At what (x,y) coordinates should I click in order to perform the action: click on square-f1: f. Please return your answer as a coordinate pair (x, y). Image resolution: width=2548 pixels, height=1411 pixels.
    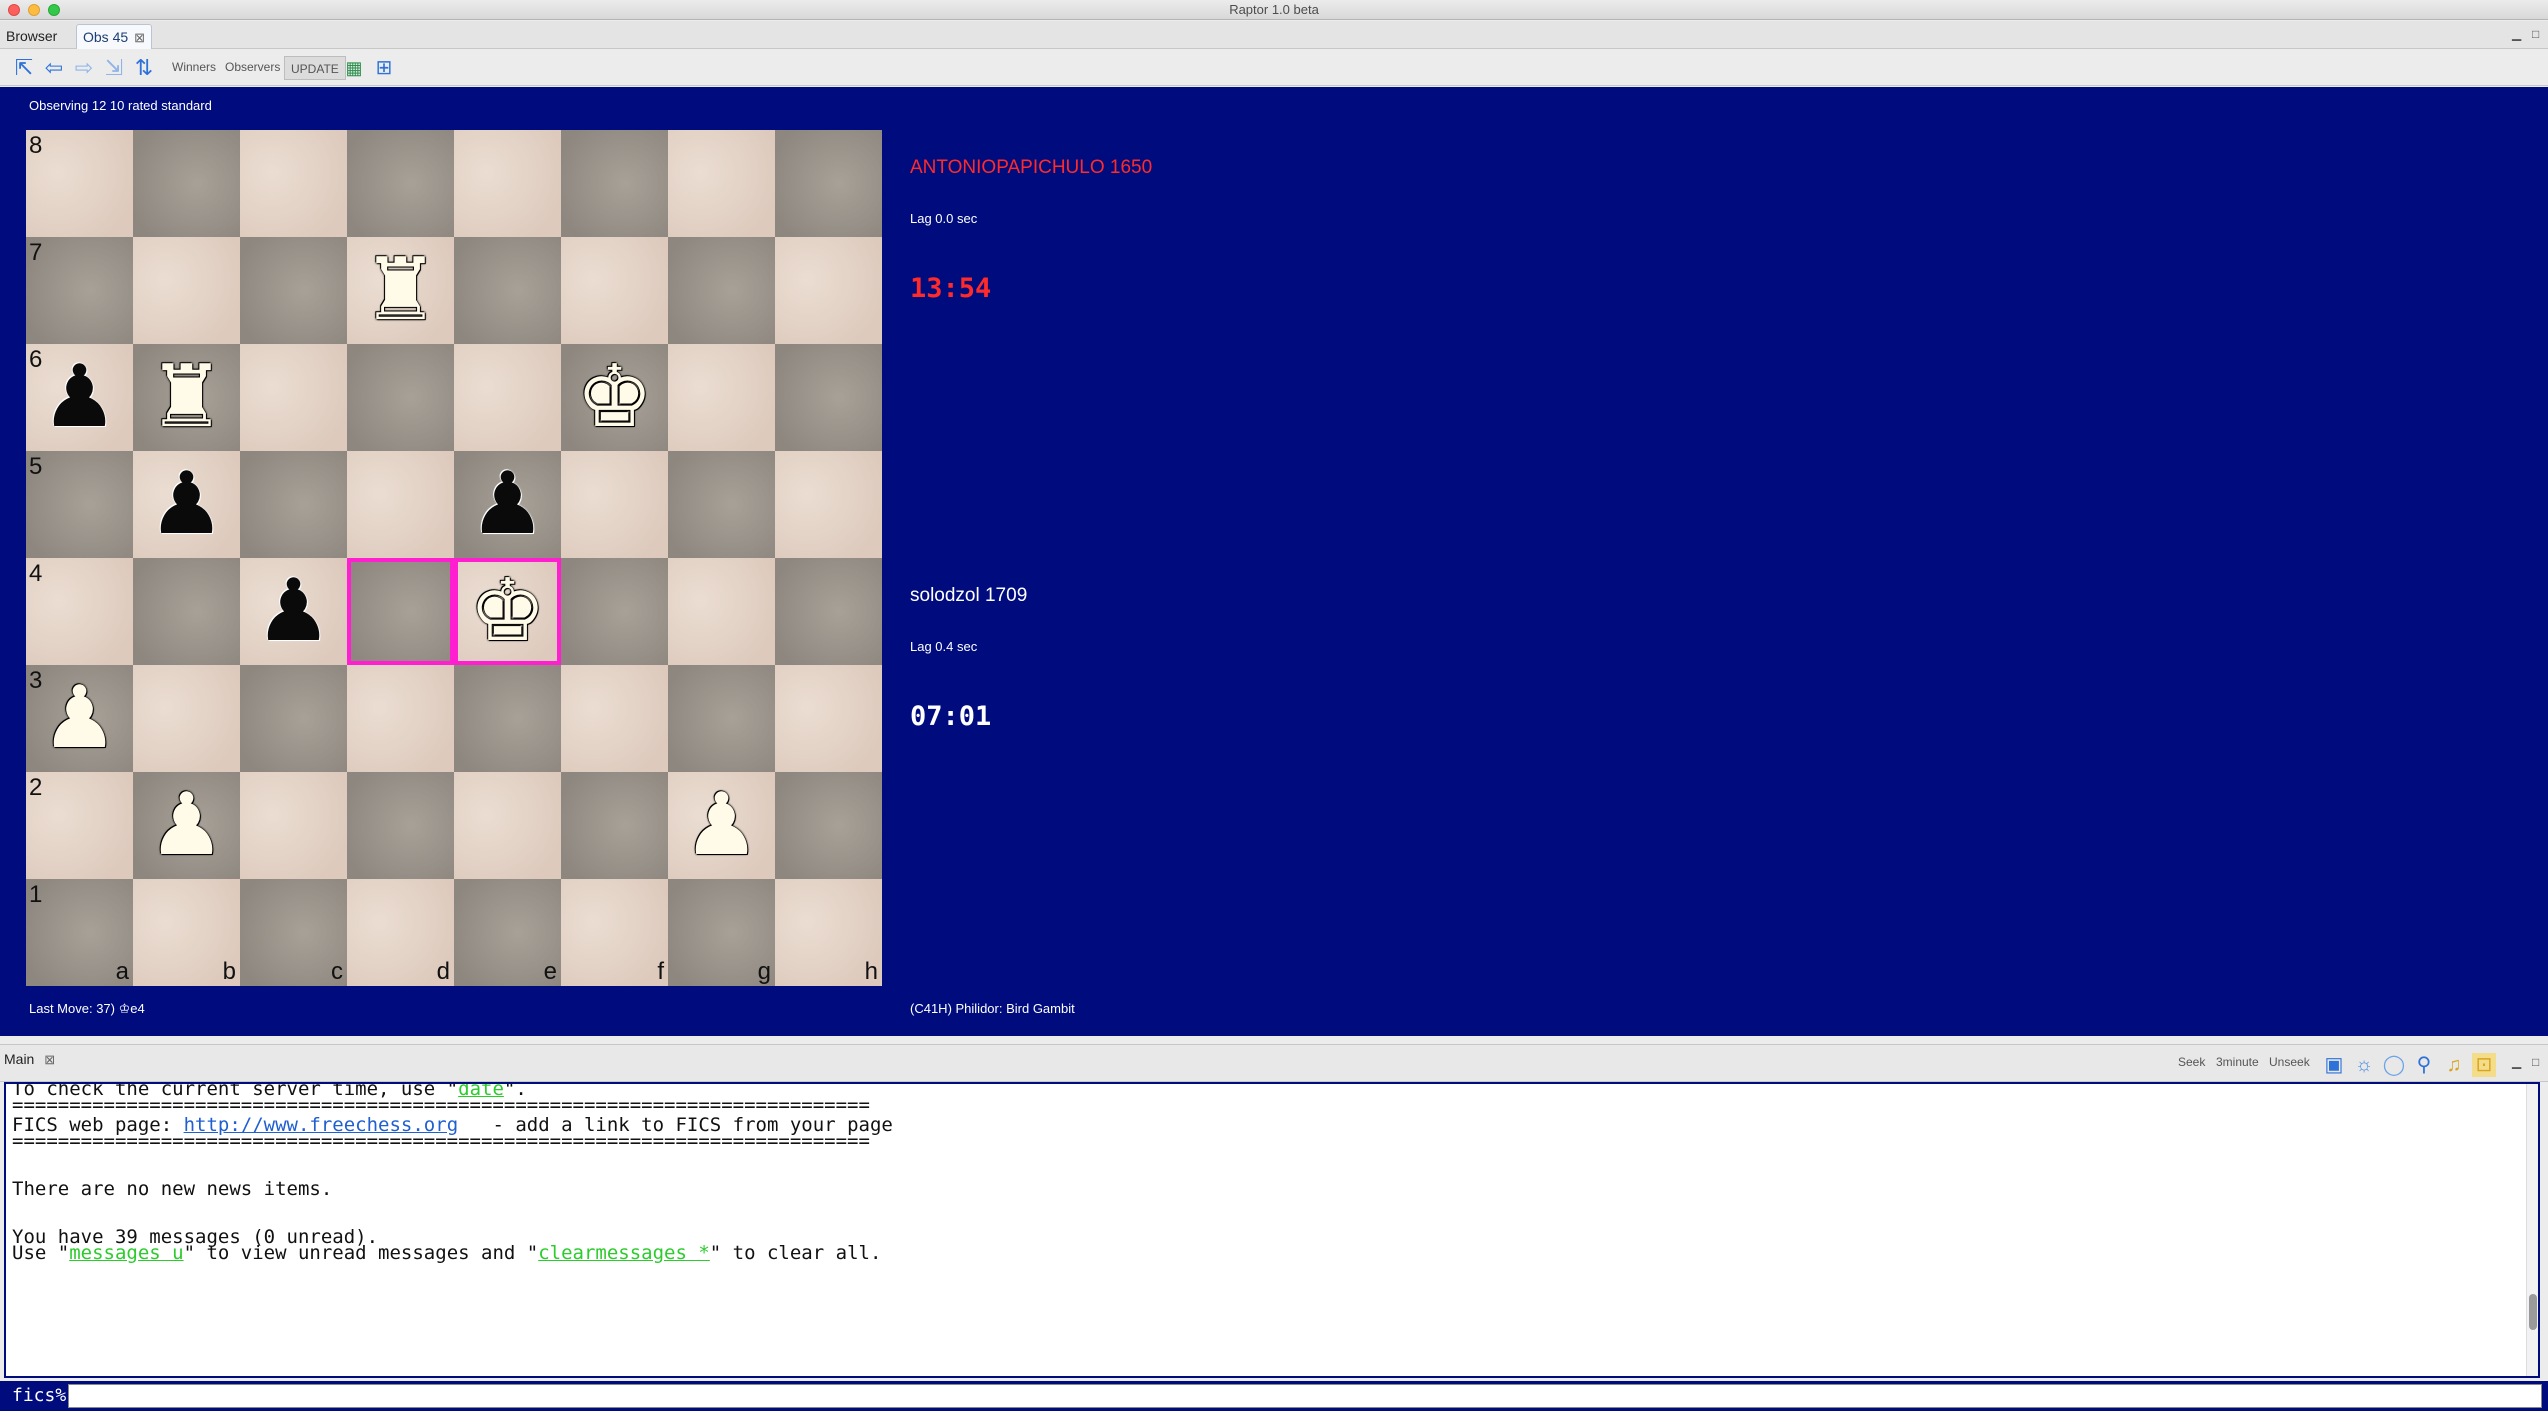
    Looking at the image, I should click on (614, 932).